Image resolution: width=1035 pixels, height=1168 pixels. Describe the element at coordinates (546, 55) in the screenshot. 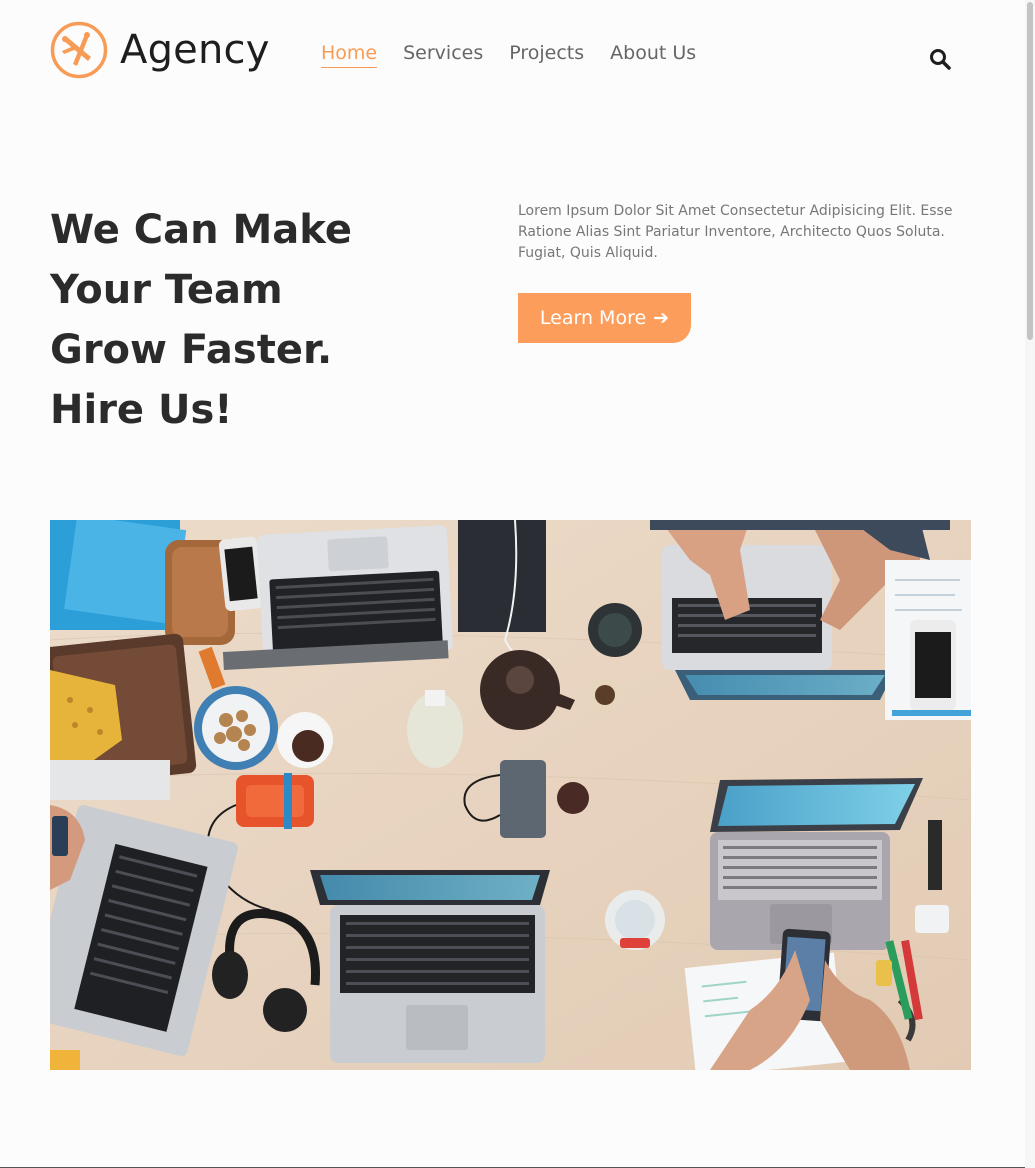

I see `nav-item-projects: Projects` at that location.